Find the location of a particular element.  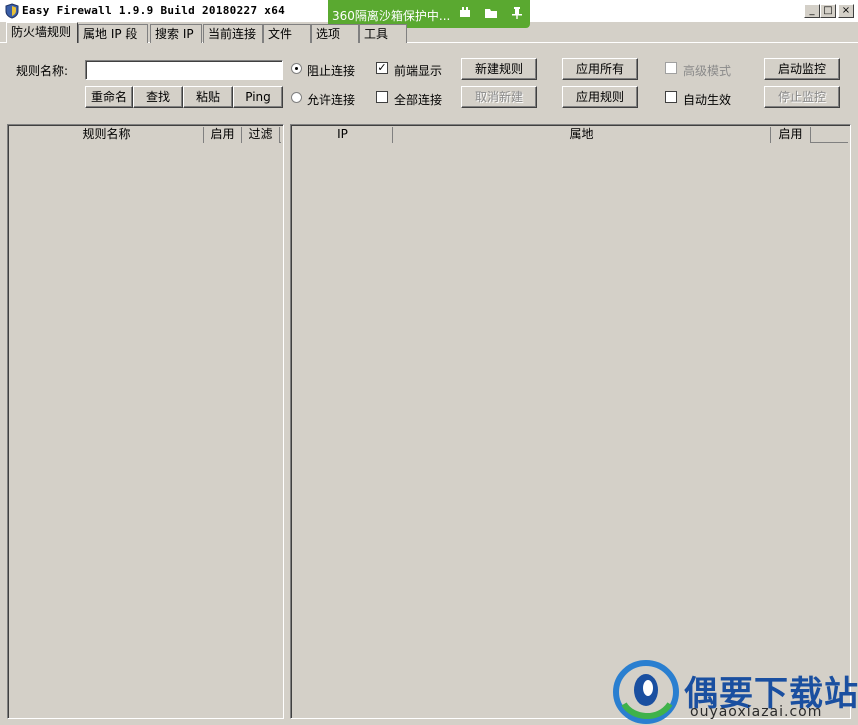

block-connection-label: 阻止连接 is located at coordinates (331, 71).